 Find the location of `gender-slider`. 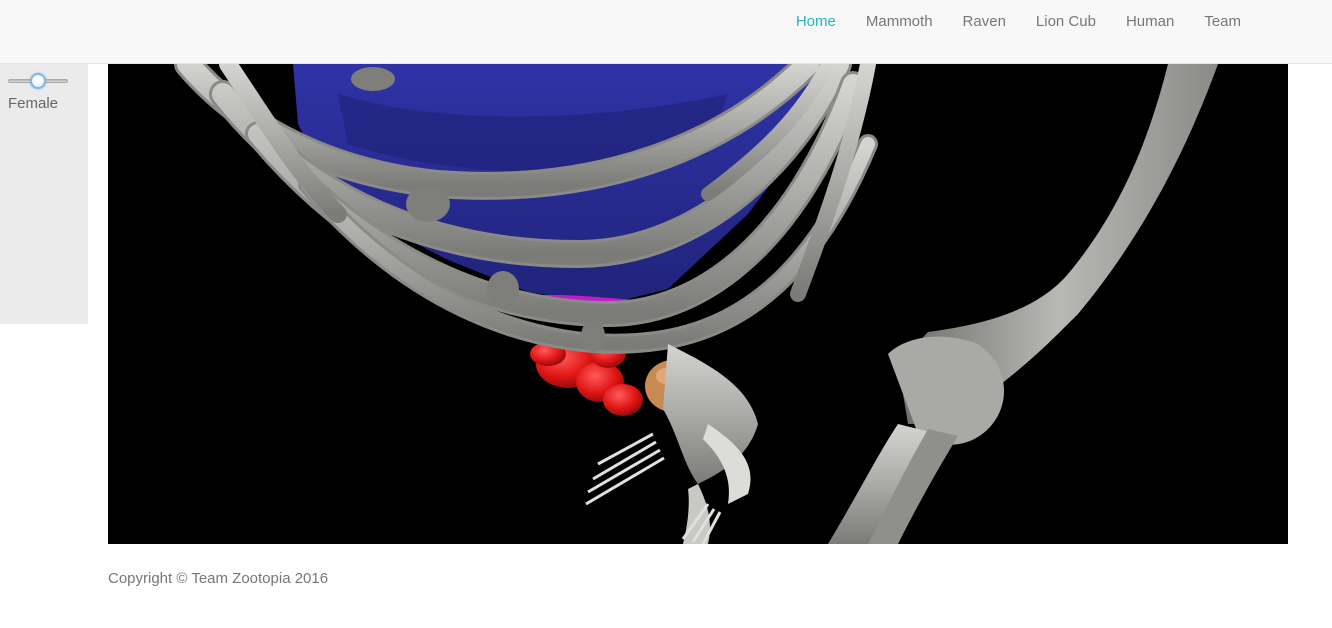

gender-slider is located at coordinates (38, 81).